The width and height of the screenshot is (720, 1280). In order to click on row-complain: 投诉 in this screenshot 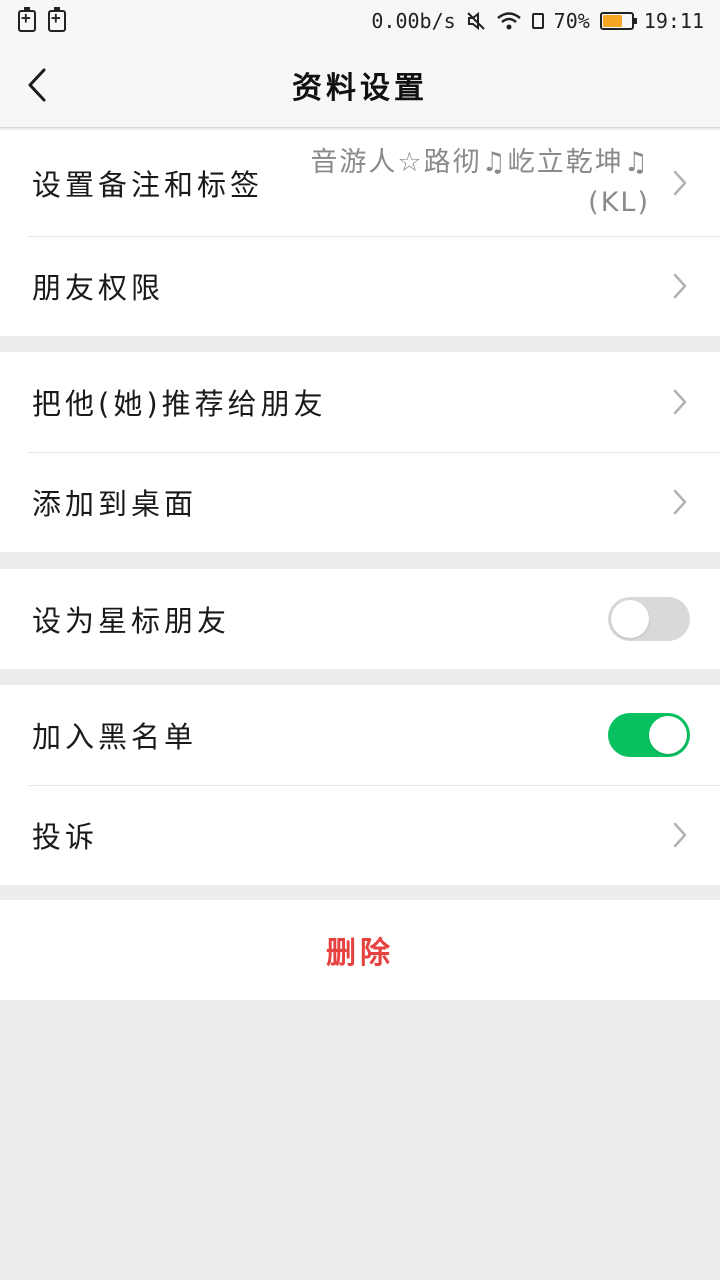, I will do `click(360, 835)`.